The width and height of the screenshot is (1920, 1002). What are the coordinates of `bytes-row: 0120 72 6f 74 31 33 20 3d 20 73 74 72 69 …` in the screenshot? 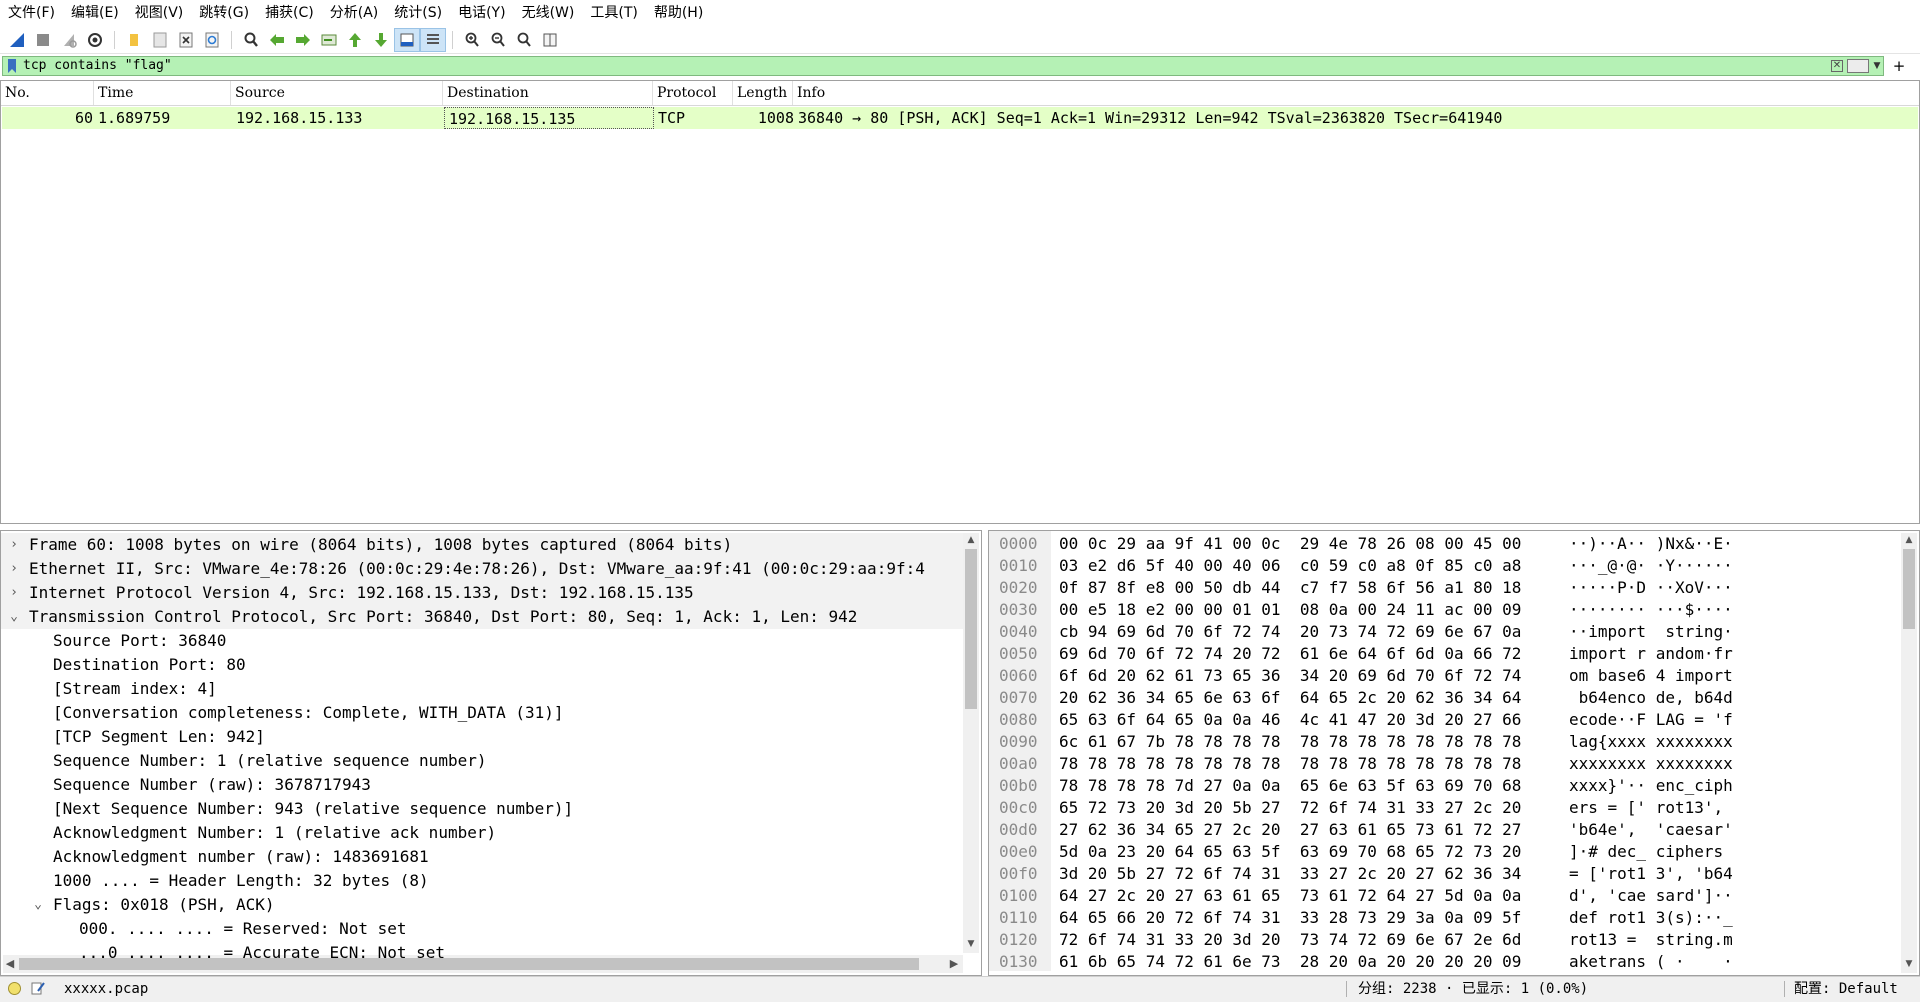 It's located at (1444, 940).